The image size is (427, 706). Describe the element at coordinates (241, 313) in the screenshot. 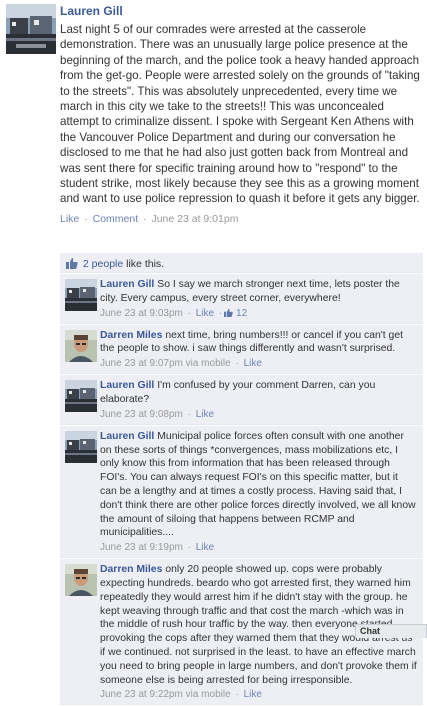

I see `comment-like-count: 12` at that location.